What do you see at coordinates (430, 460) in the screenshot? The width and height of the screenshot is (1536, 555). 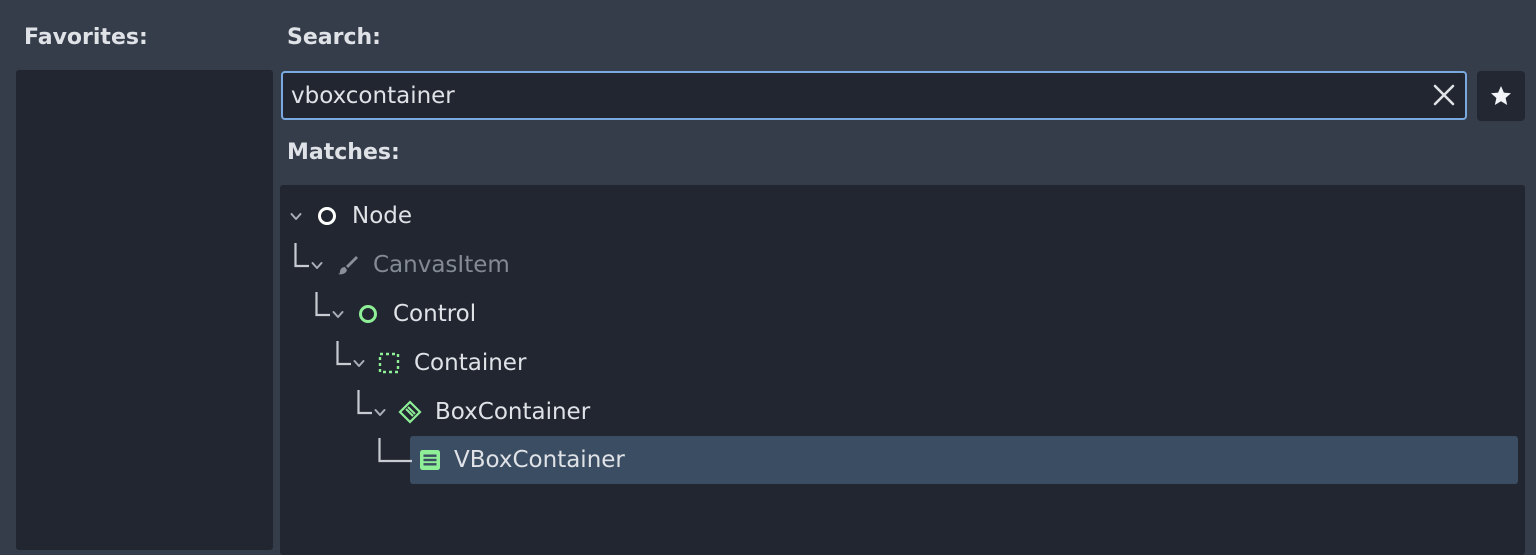 I see `vboxcontainer-icon` at bounding box center [430, 460].